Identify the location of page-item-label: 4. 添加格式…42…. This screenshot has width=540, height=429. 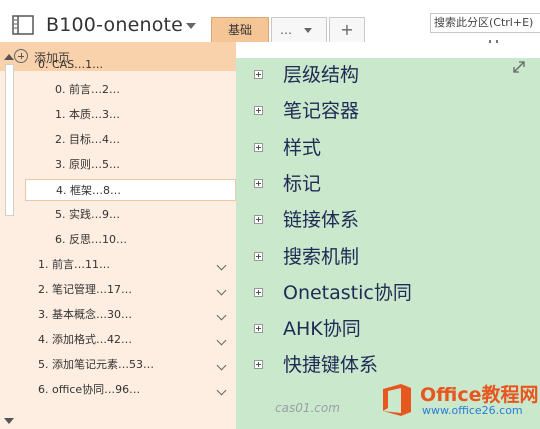
(85, 339).